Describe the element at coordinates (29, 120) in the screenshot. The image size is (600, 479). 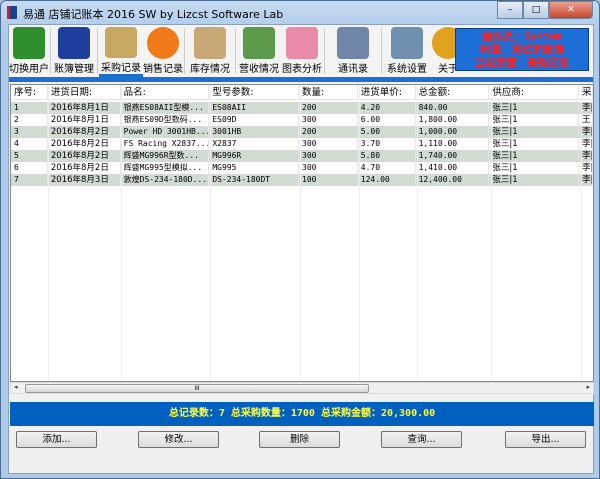
I see `table-cell: 2` at that location.